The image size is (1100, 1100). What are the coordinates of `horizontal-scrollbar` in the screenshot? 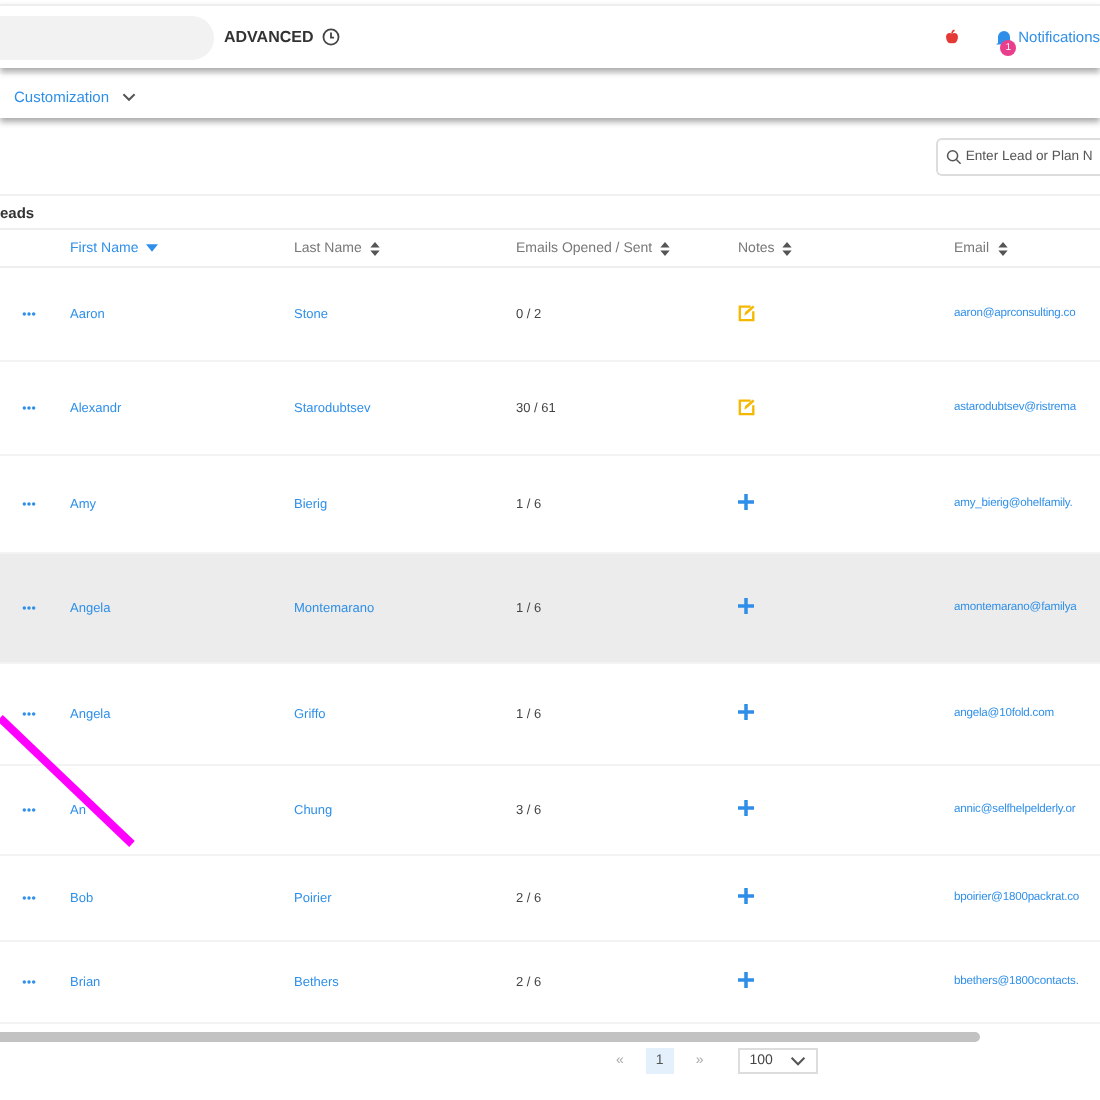 It's located at (490, 1037).